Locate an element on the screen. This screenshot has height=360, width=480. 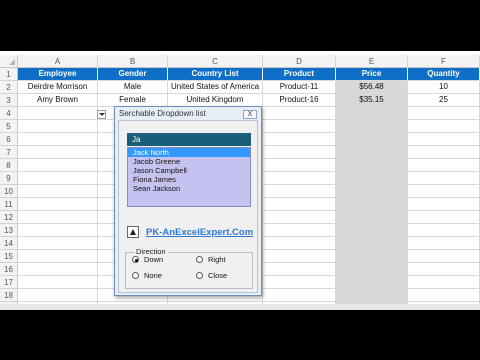
row-header-17: 17 is located at coordinates (9, 282).